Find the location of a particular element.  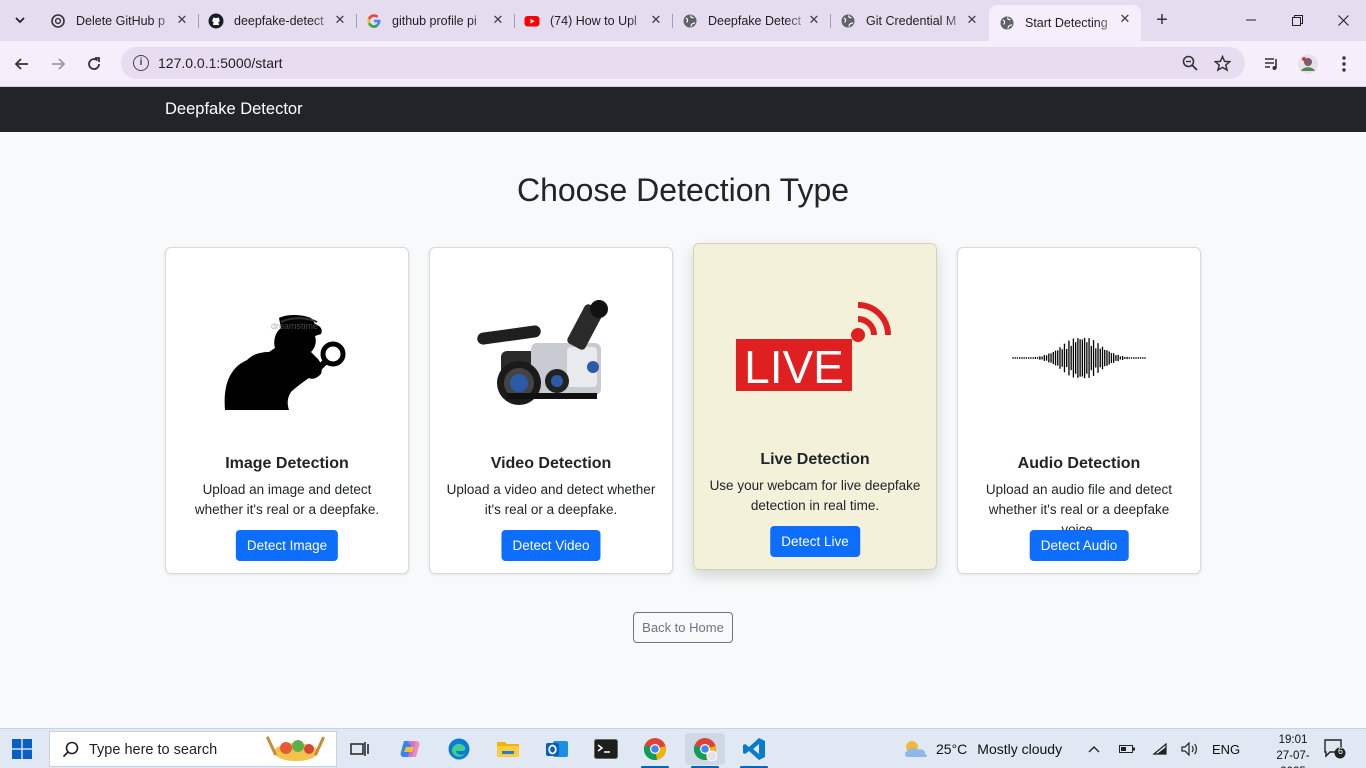

edge-button is located at coordinates (459, 749).